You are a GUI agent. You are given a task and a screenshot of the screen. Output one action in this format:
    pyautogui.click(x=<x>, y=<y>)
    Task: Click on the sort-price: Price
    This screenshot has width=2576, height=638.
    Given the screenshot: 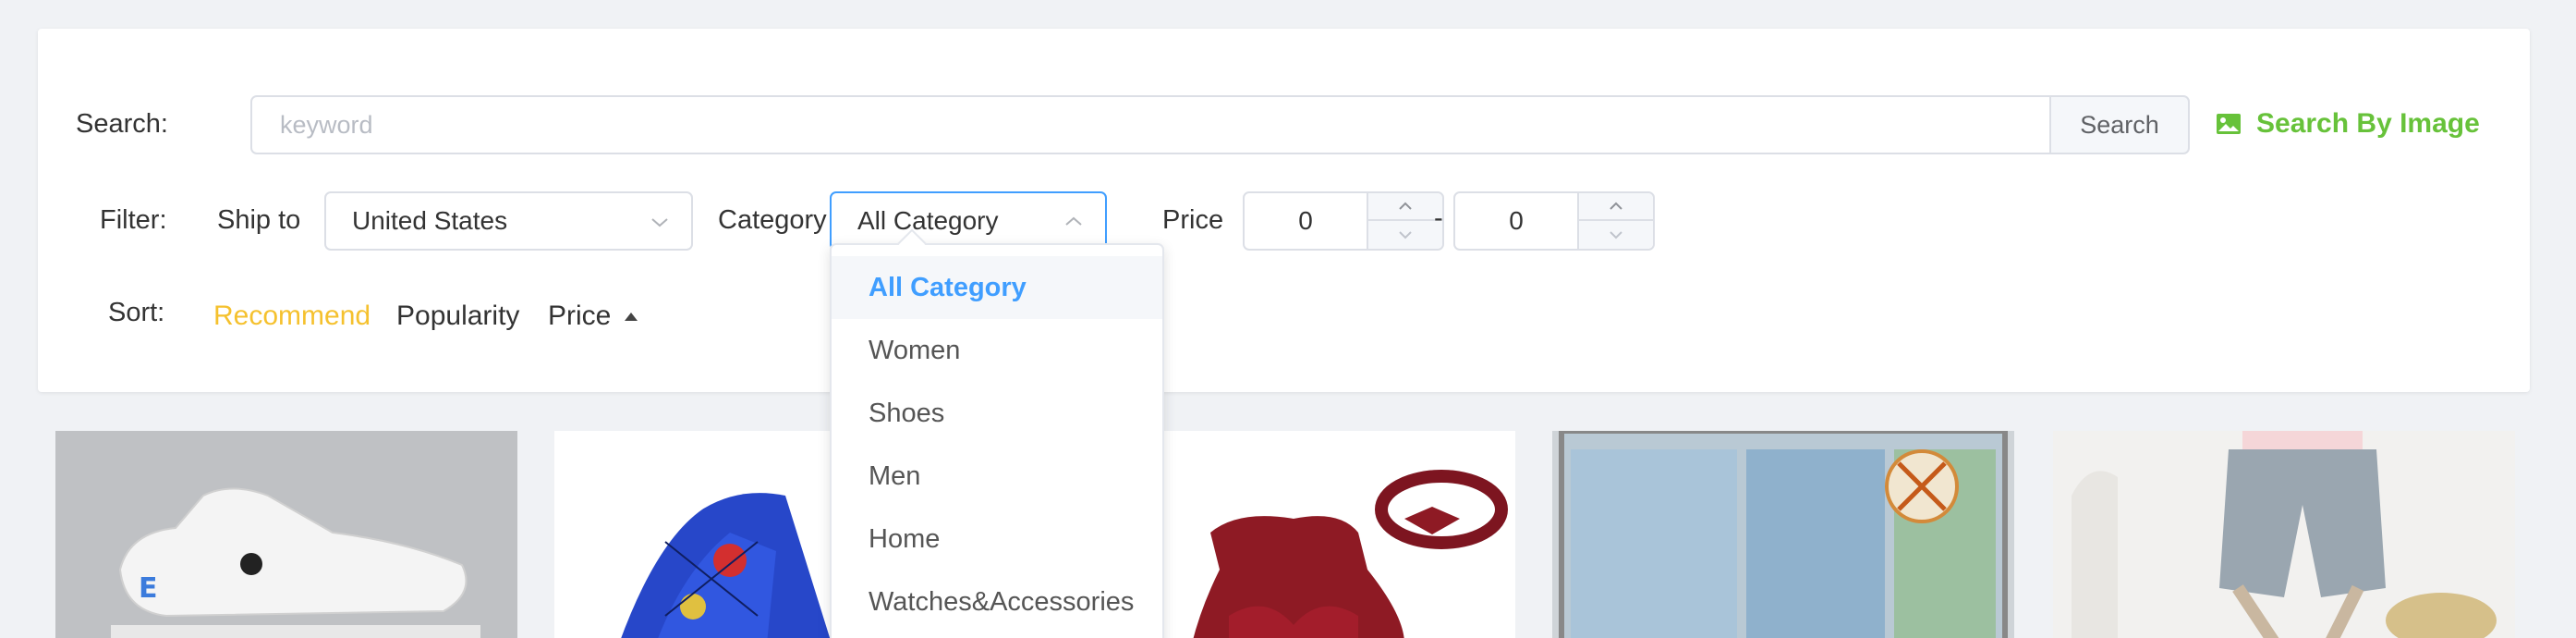 What is the action you would take?
    pyautogui.click(x=593, y=316)
    